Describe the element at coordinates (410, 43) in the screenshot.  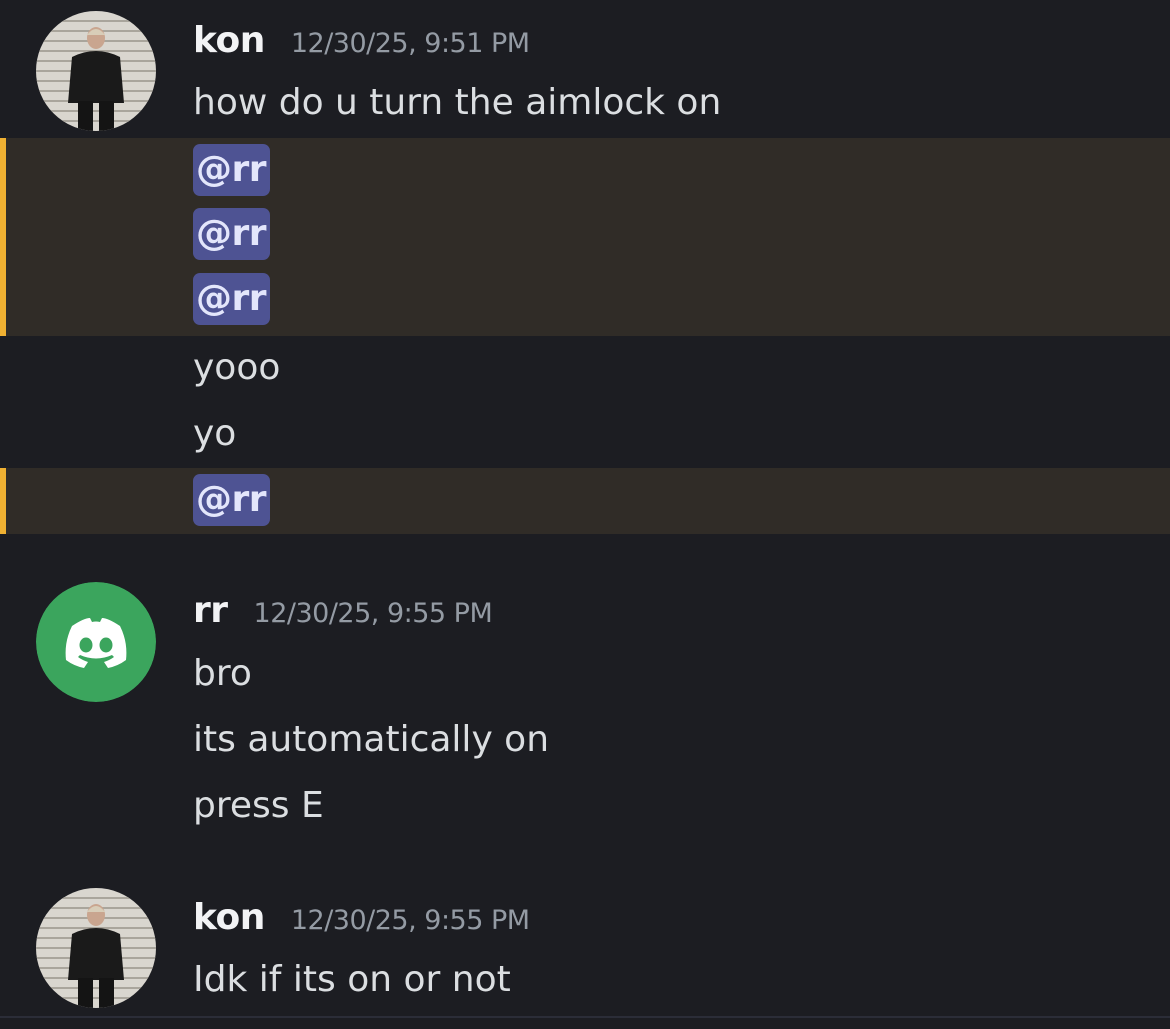
I see `timestamp: 12/30/25, 9:51 PM` at that location.